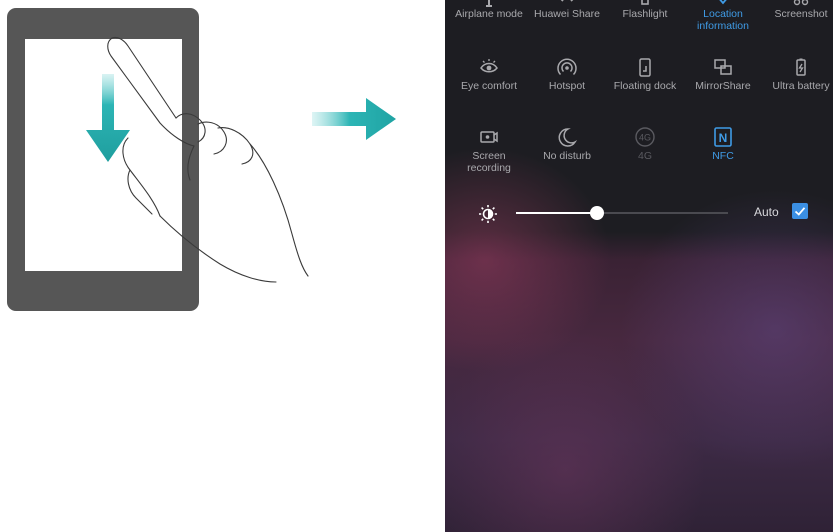  What do you see at coordinates (567, 156) in the screenshot?
I see `tile-label: No disturb` at bounding box center [567, 156].